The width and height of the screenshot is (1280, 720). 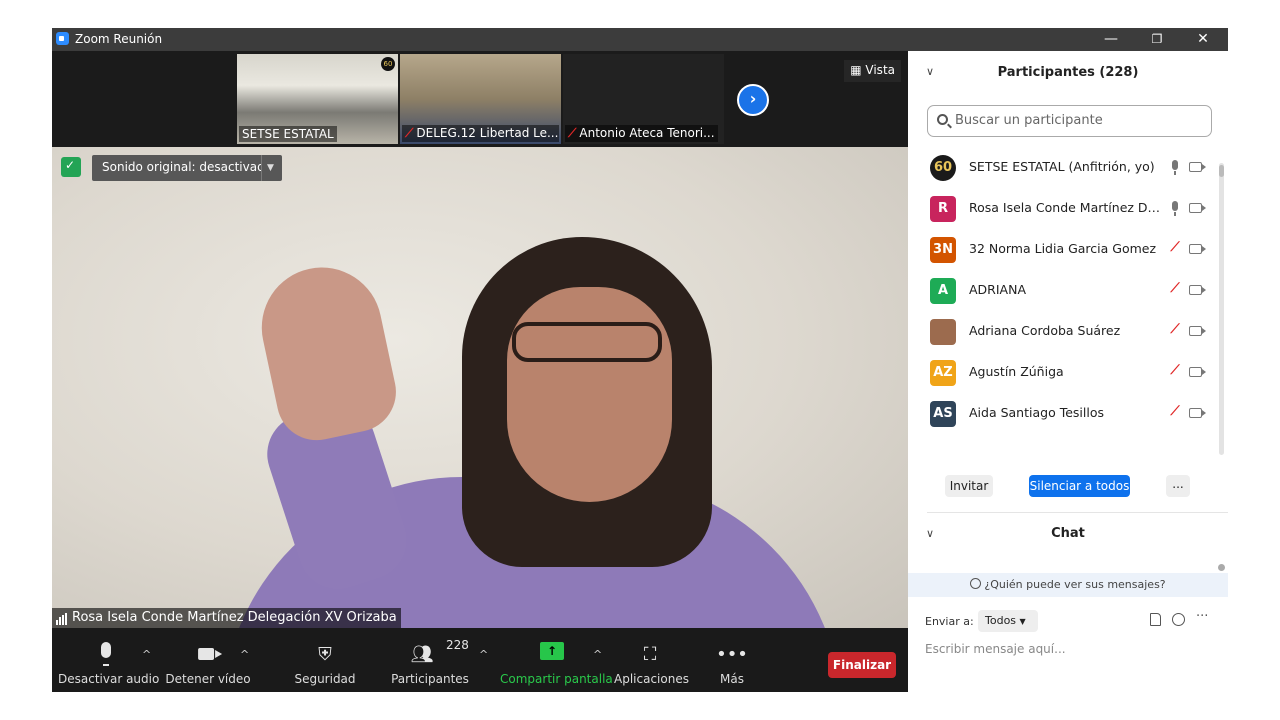 What do you see at coordinates (942, 119) in the screenshot?
I see `search-icon` at bounding box center [942, 119].